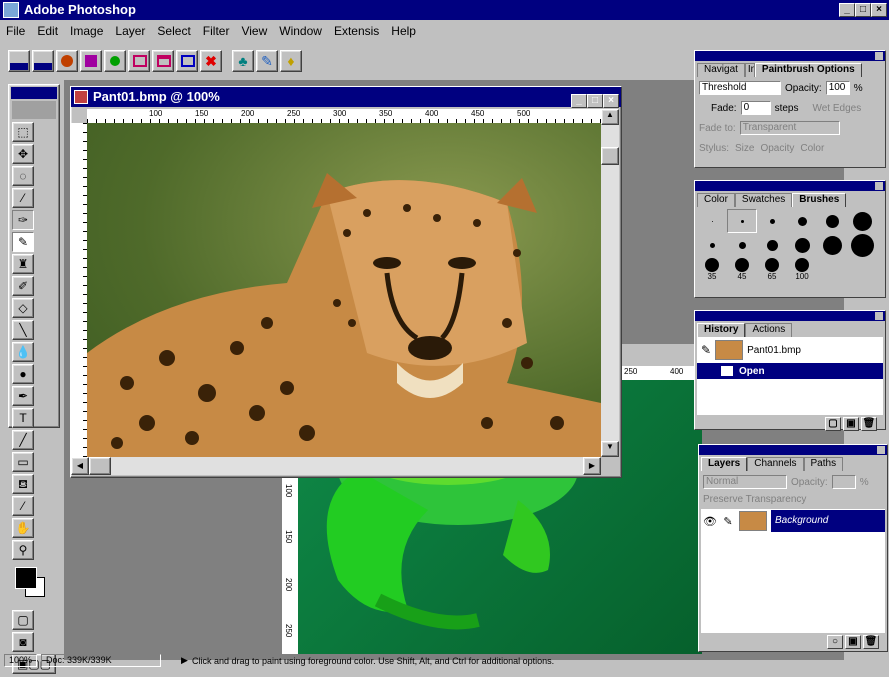 This screenshot has width=889, height=677. Describe the element at coordinates (47, 31) in the screenshot. I see `menu-edit: Edit` at that location.